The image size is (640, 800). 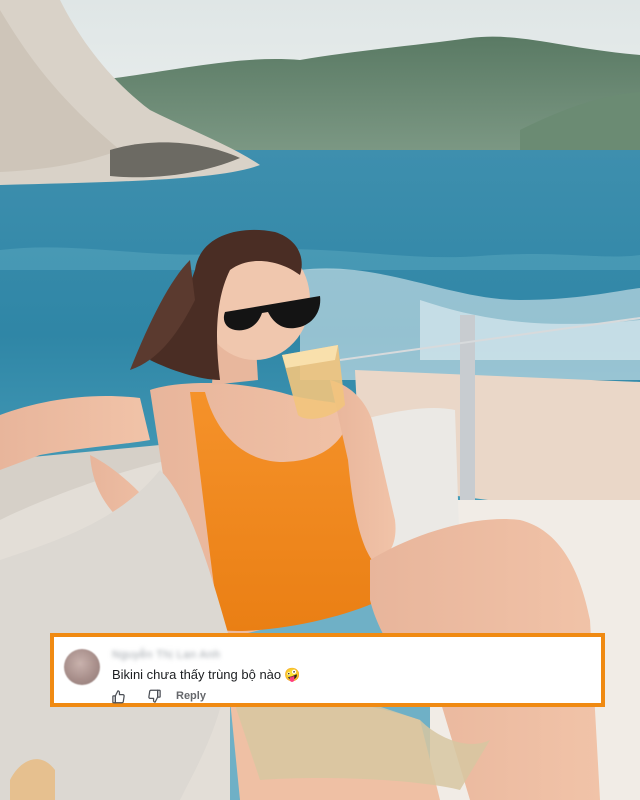 What do you see at coordinates (197, 674) in the screenshot?
I see `comment-body: Bikini chưa thấy trùng bộ nào` at bounding box center [197, 674].